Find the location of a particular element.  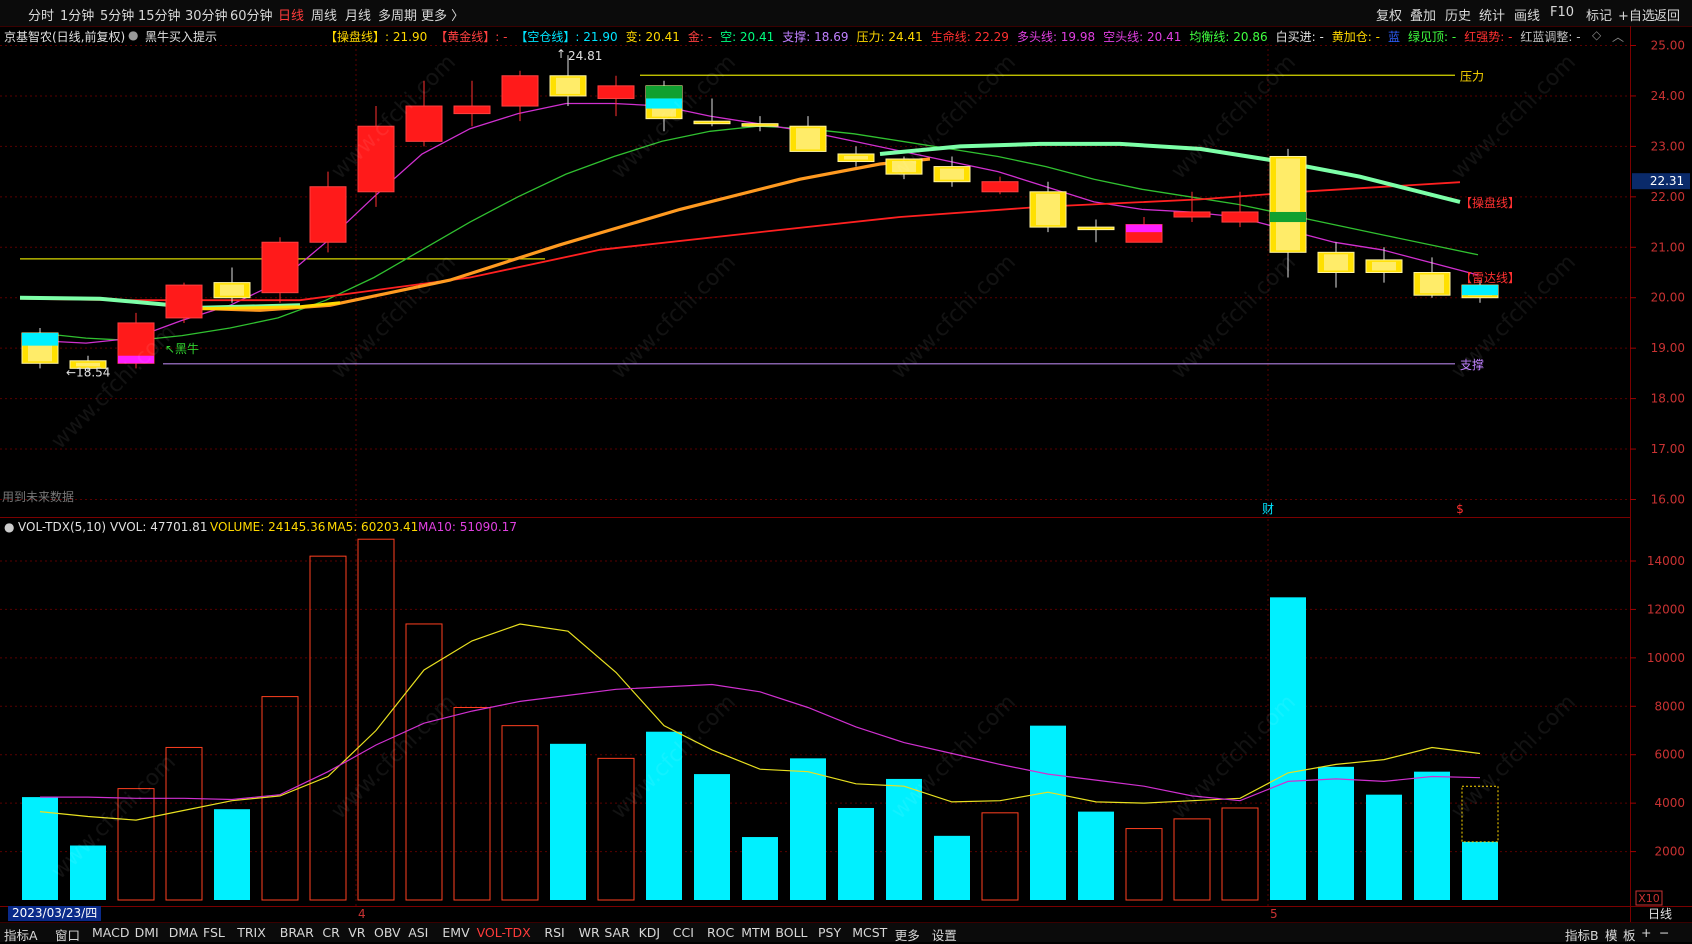

indicator-tab-9: VR is located at coordinates (356, 932).